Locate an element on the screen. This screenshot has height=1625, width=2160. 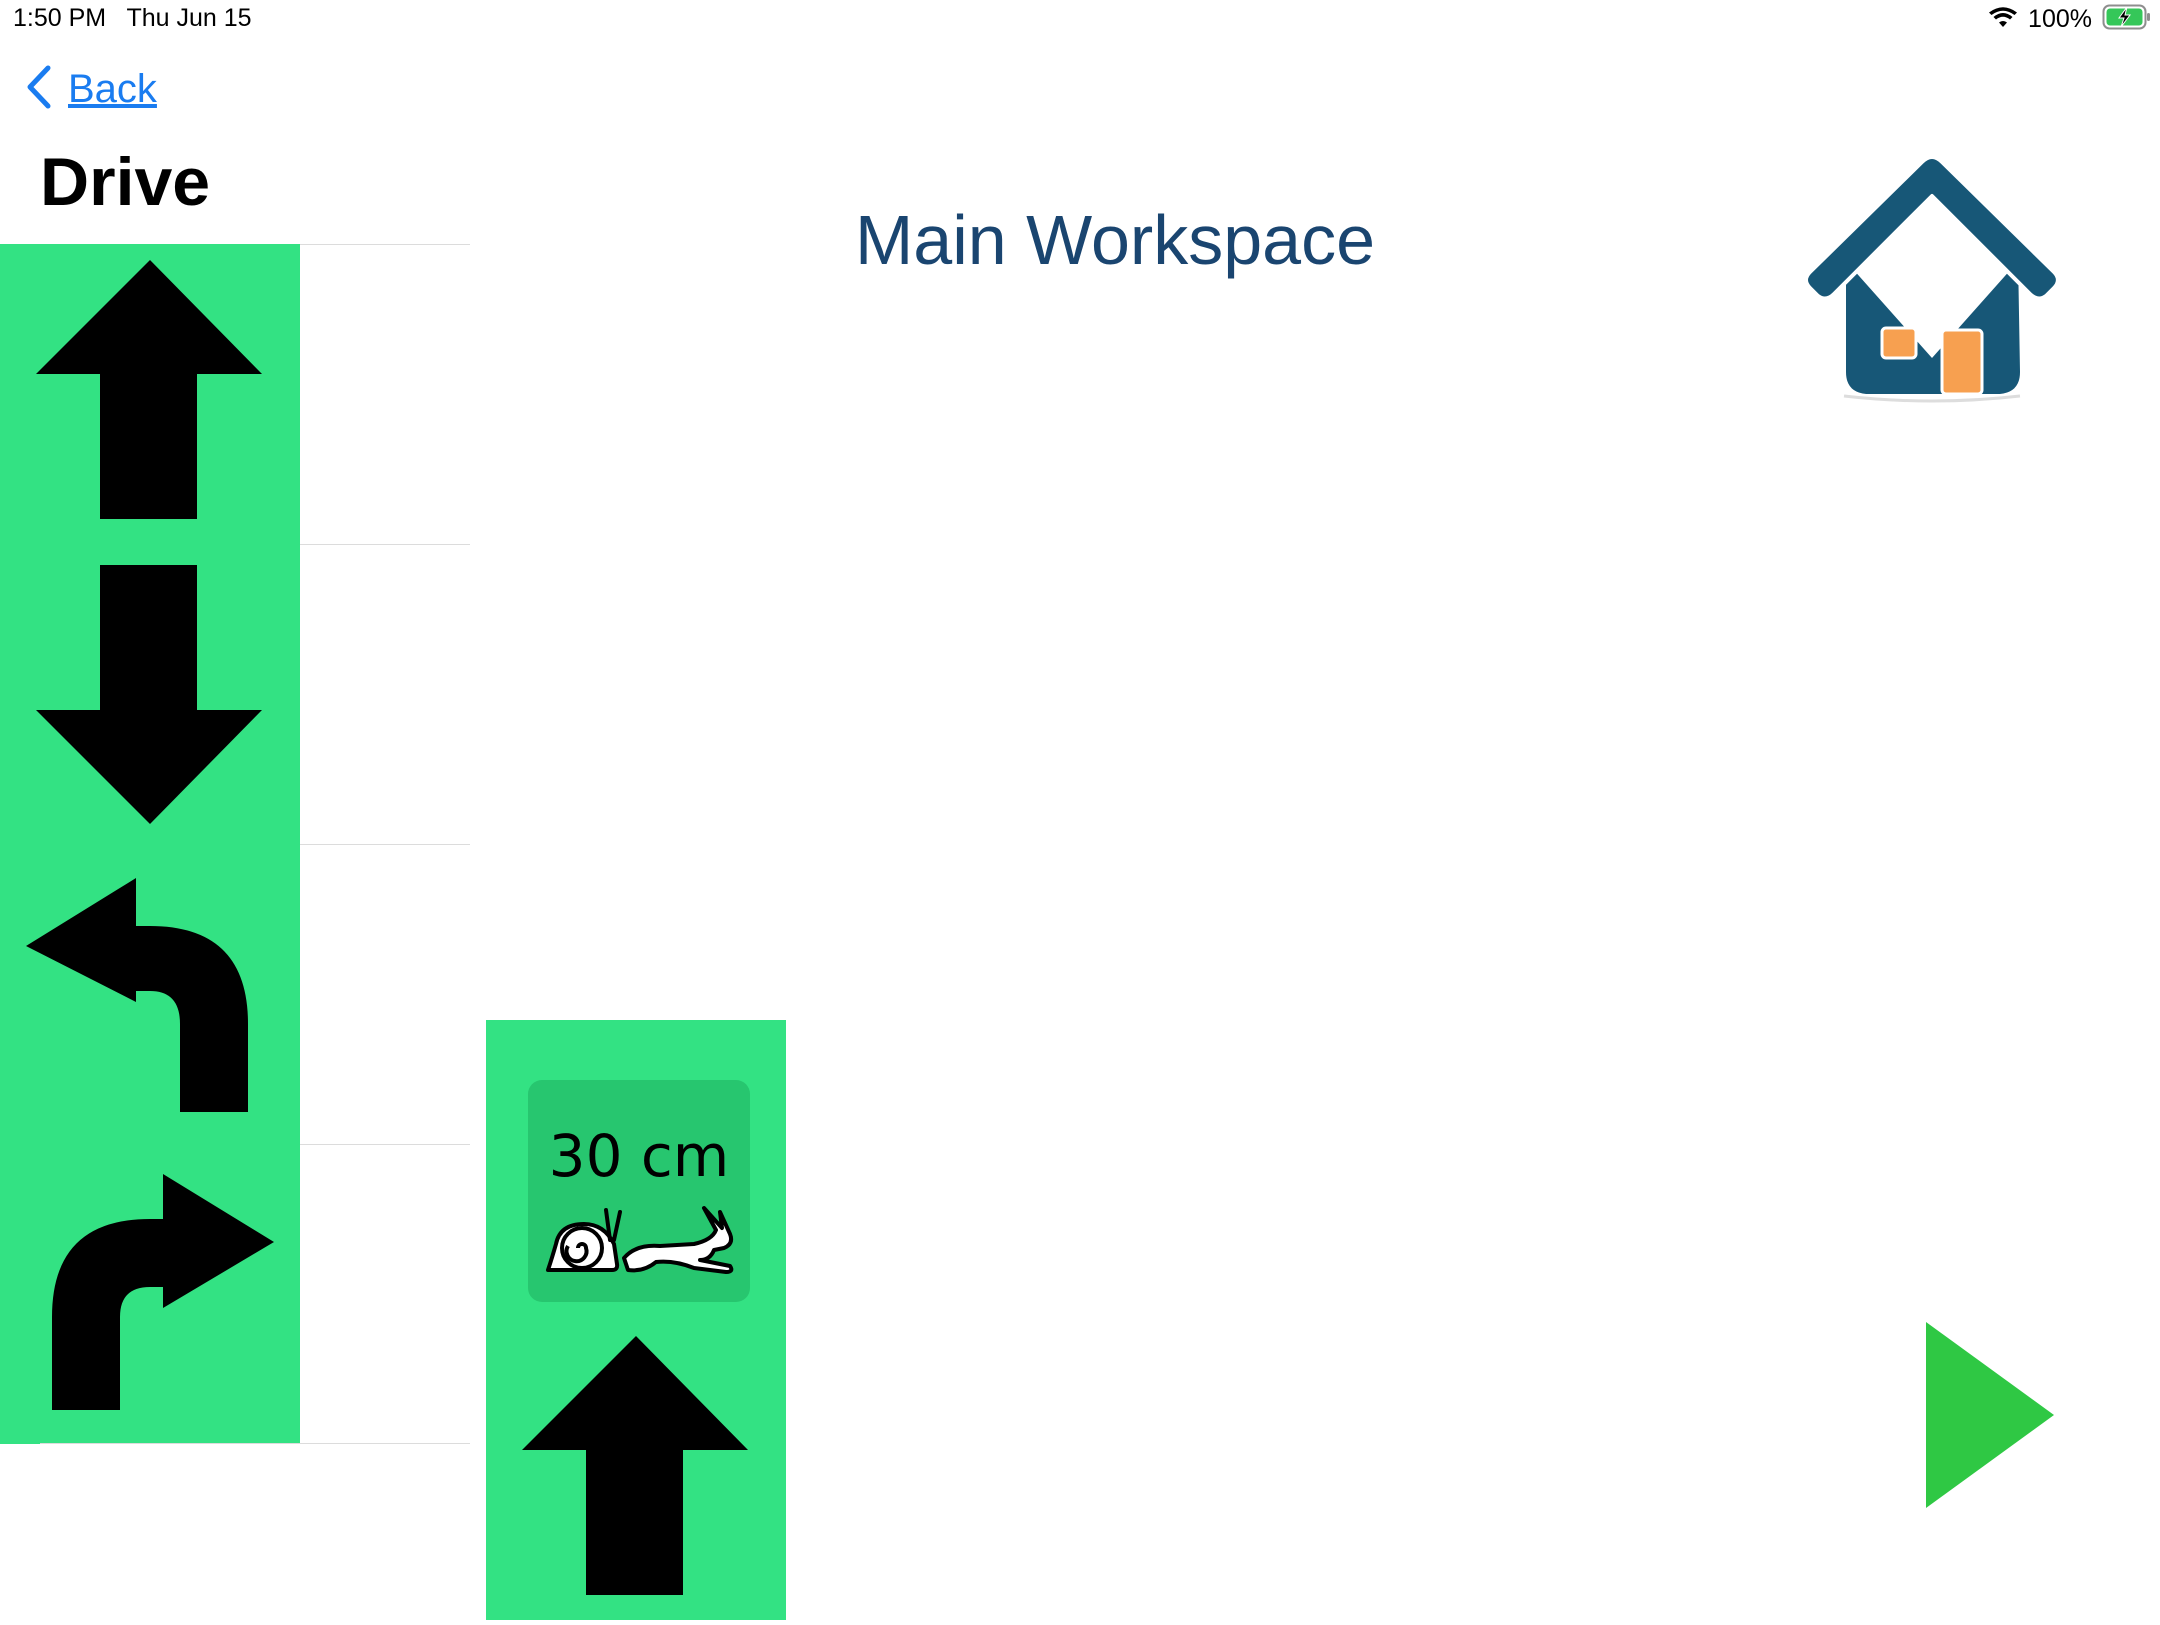
speed-icons is located at coordinates (640, 1240).